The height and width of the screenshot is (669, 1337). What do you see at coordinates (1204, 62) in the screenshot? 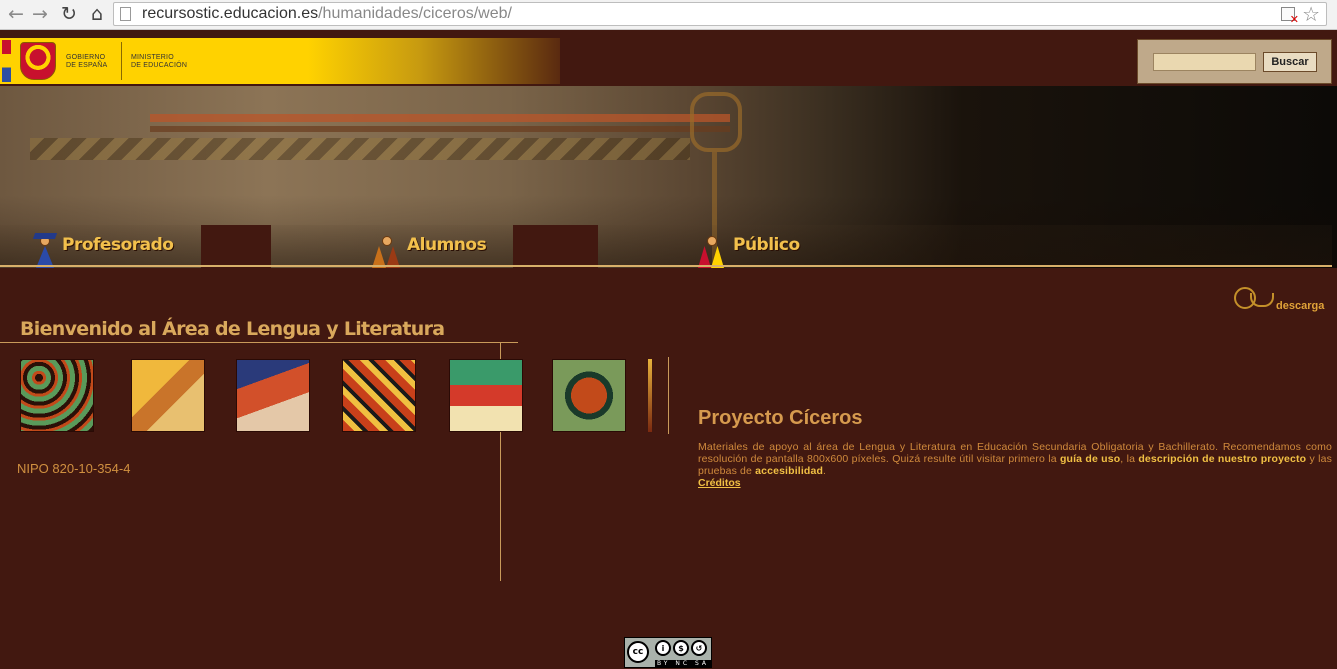
I see `search-input` at bounding box center [1204, 62].